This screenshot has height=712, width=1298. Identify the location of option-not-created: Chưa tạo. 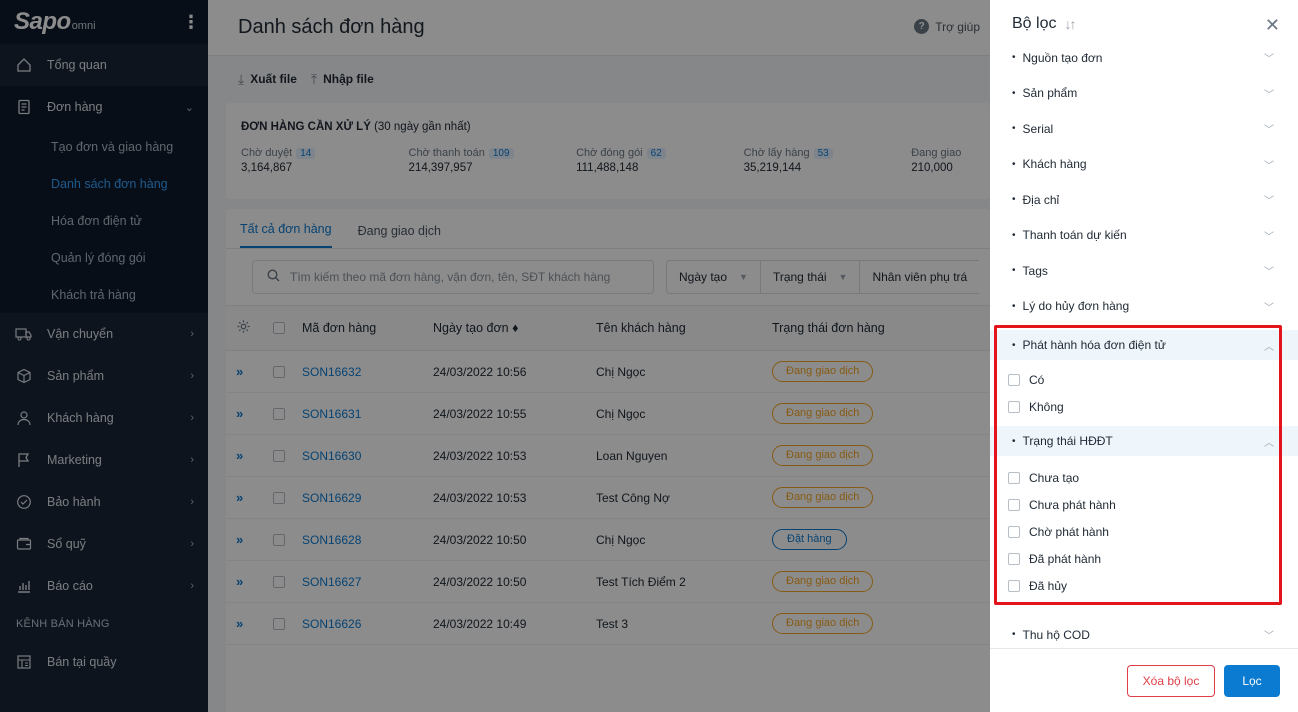
(1144, 477).